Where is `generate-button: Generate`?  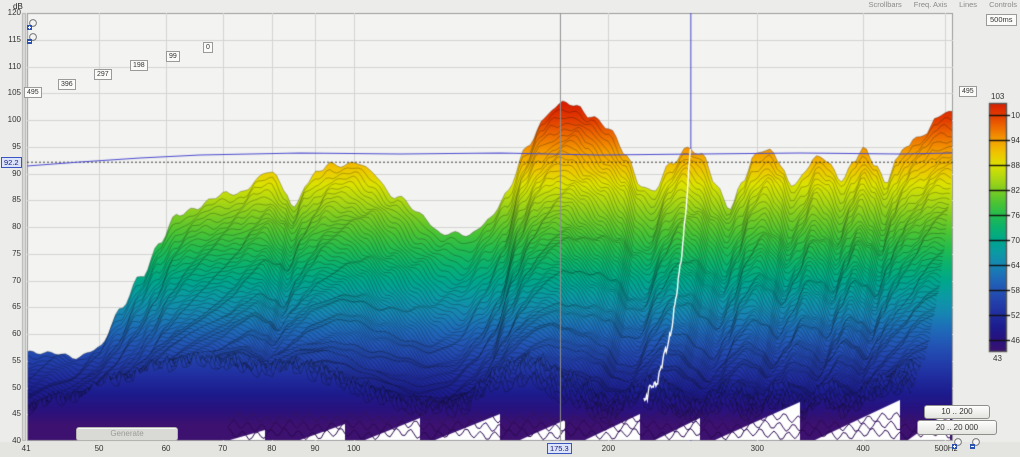 generate-button: Generate is located at coordinates (127, 434).